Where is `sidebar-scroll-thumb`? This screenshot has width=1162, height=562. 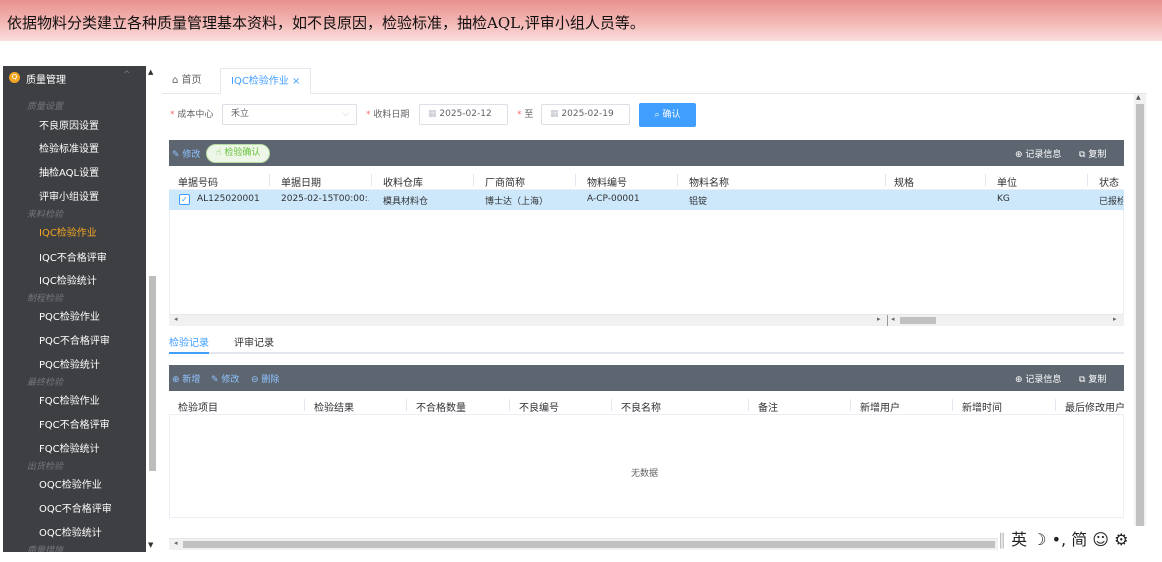
sidebar-scroll-thumb is located at coordinates (152, 373).